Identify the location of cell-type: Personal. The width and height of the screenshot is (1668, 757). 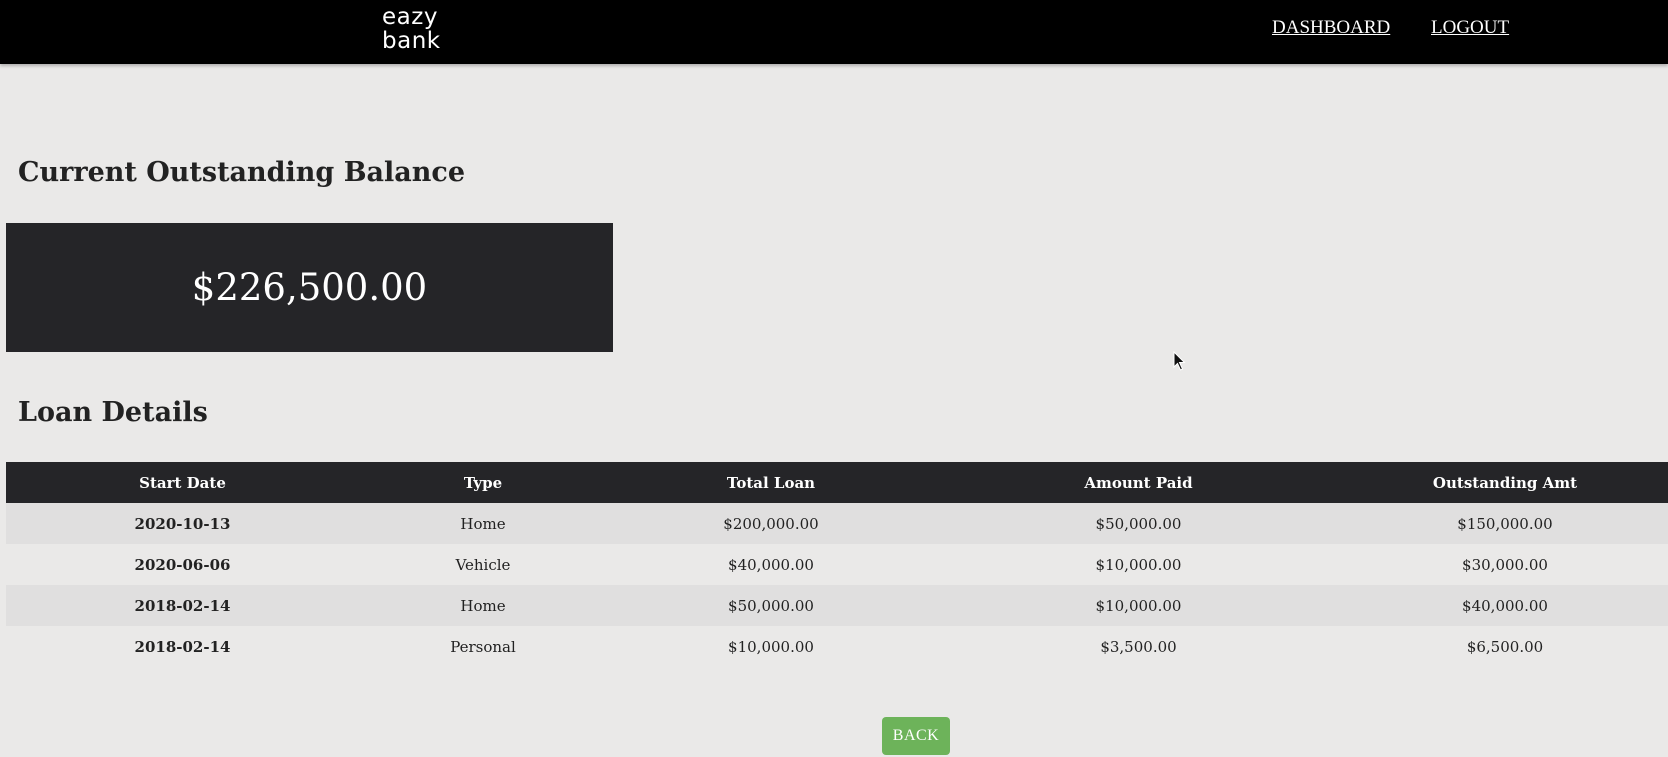
(483, 646).